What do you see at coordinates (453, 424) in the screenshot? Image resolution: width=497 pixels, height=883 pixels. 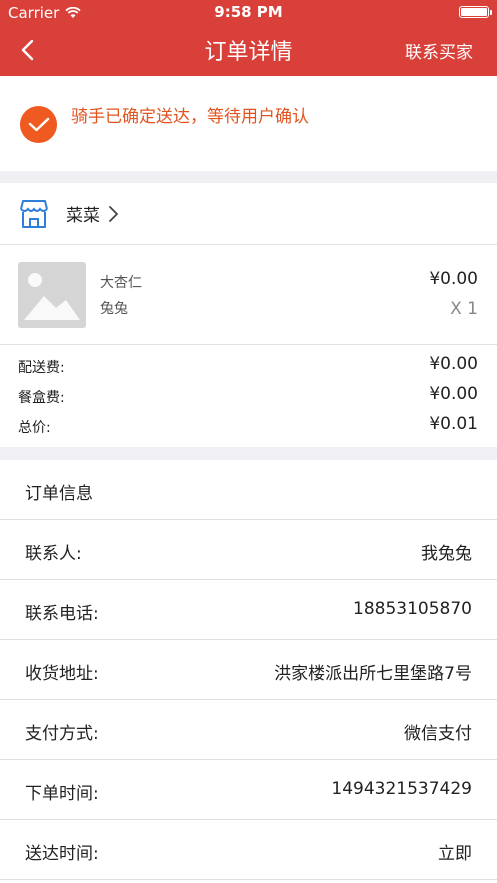 I see `fee-value: ¥0.01` at bounding box center [453, 424].